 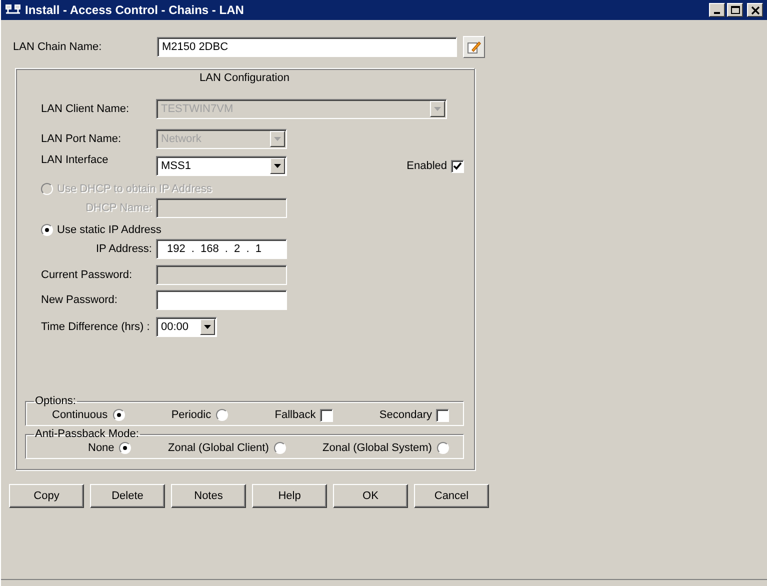 I want to click on option-label: Secondary, so click(x=405, y=415).